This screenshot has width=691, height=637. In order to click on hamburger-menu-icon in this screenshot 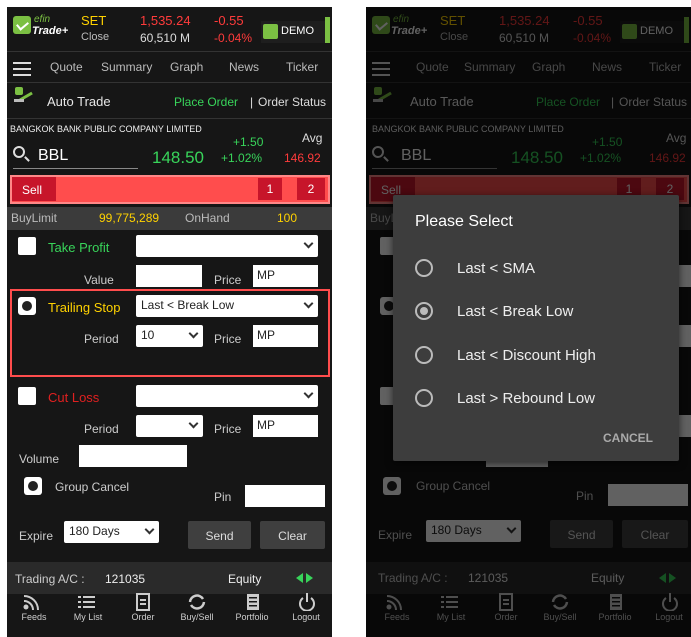, I will do `click(22, 69)`.